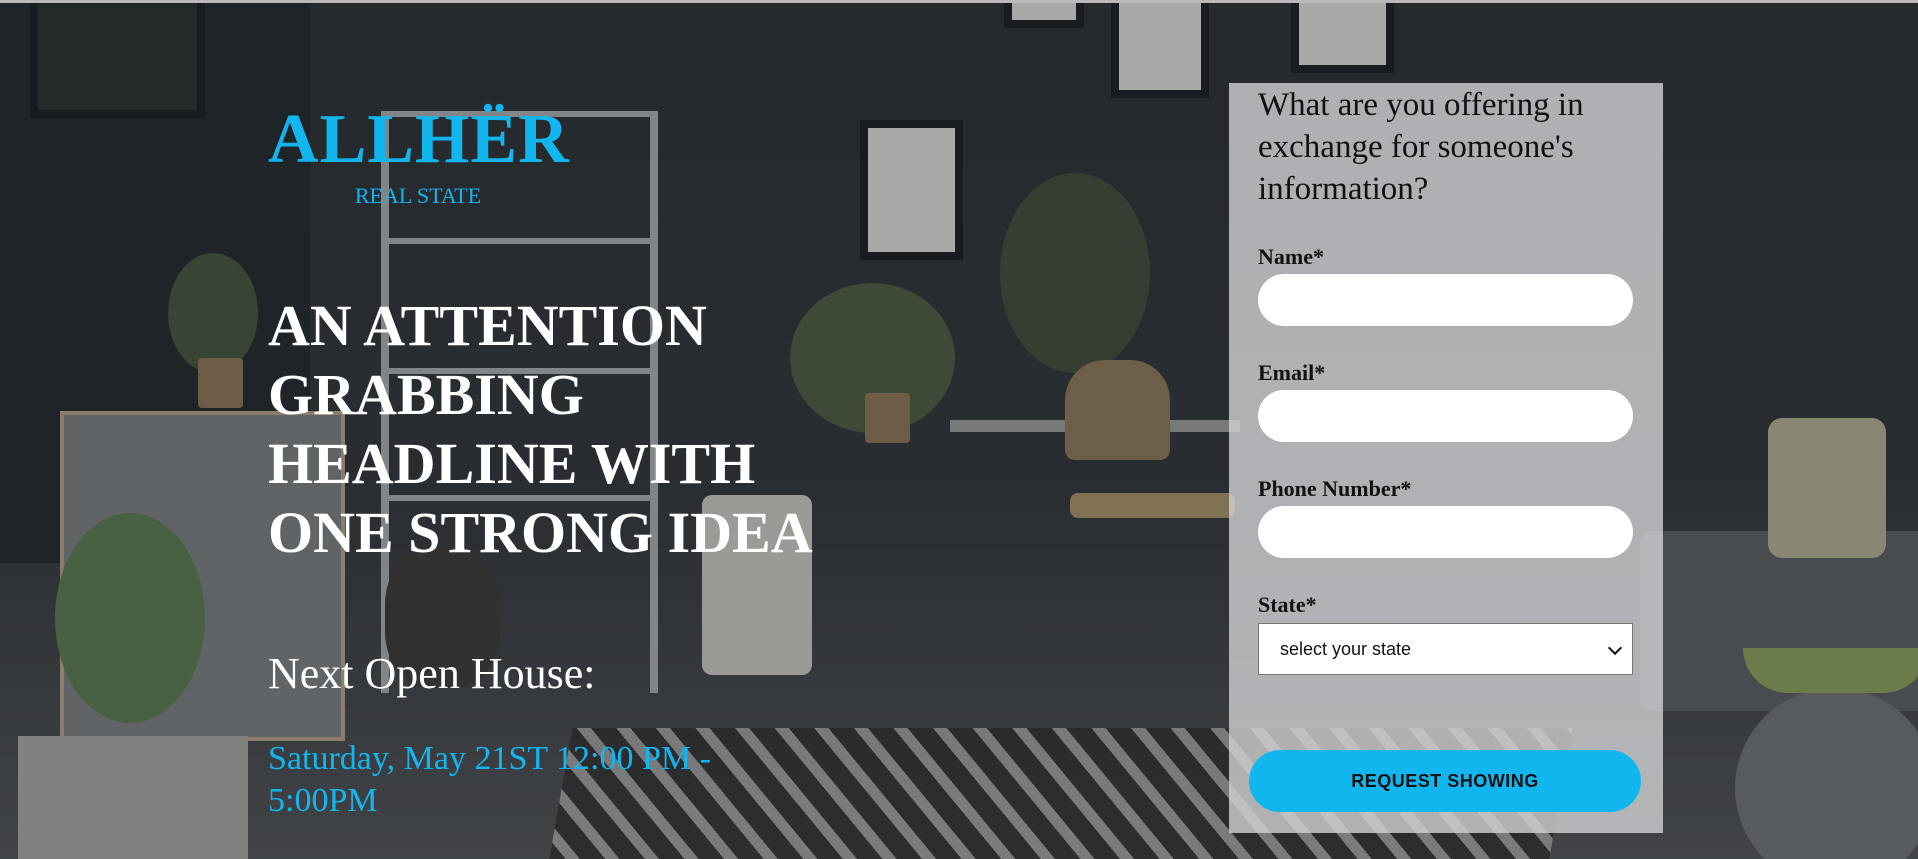 The width and height of the screenshot is (1918, 859). What do you see at coordinates (1335, 488) in the screenshot?
I see `phone-label: Phone Number*` at bounding box center [1335, 488].